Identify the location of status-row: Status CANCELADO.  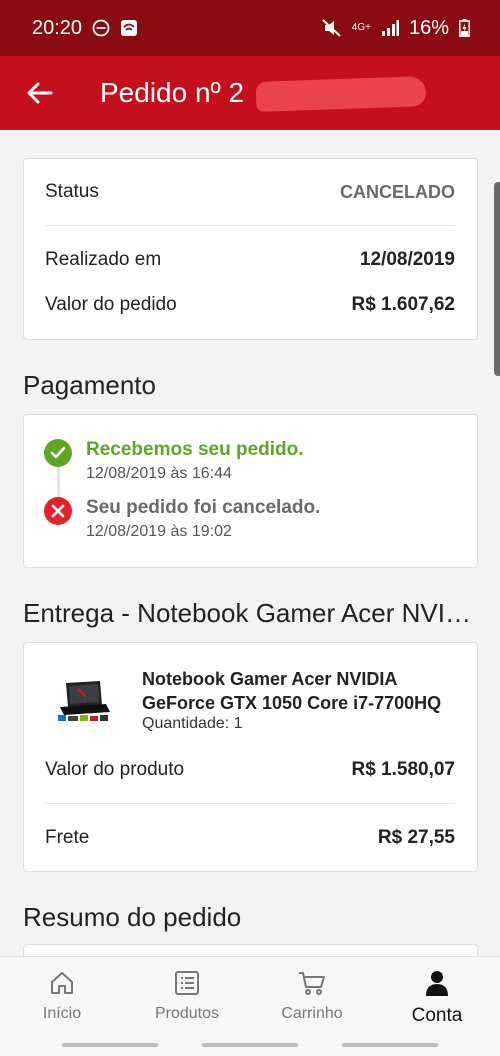
(250, 192).